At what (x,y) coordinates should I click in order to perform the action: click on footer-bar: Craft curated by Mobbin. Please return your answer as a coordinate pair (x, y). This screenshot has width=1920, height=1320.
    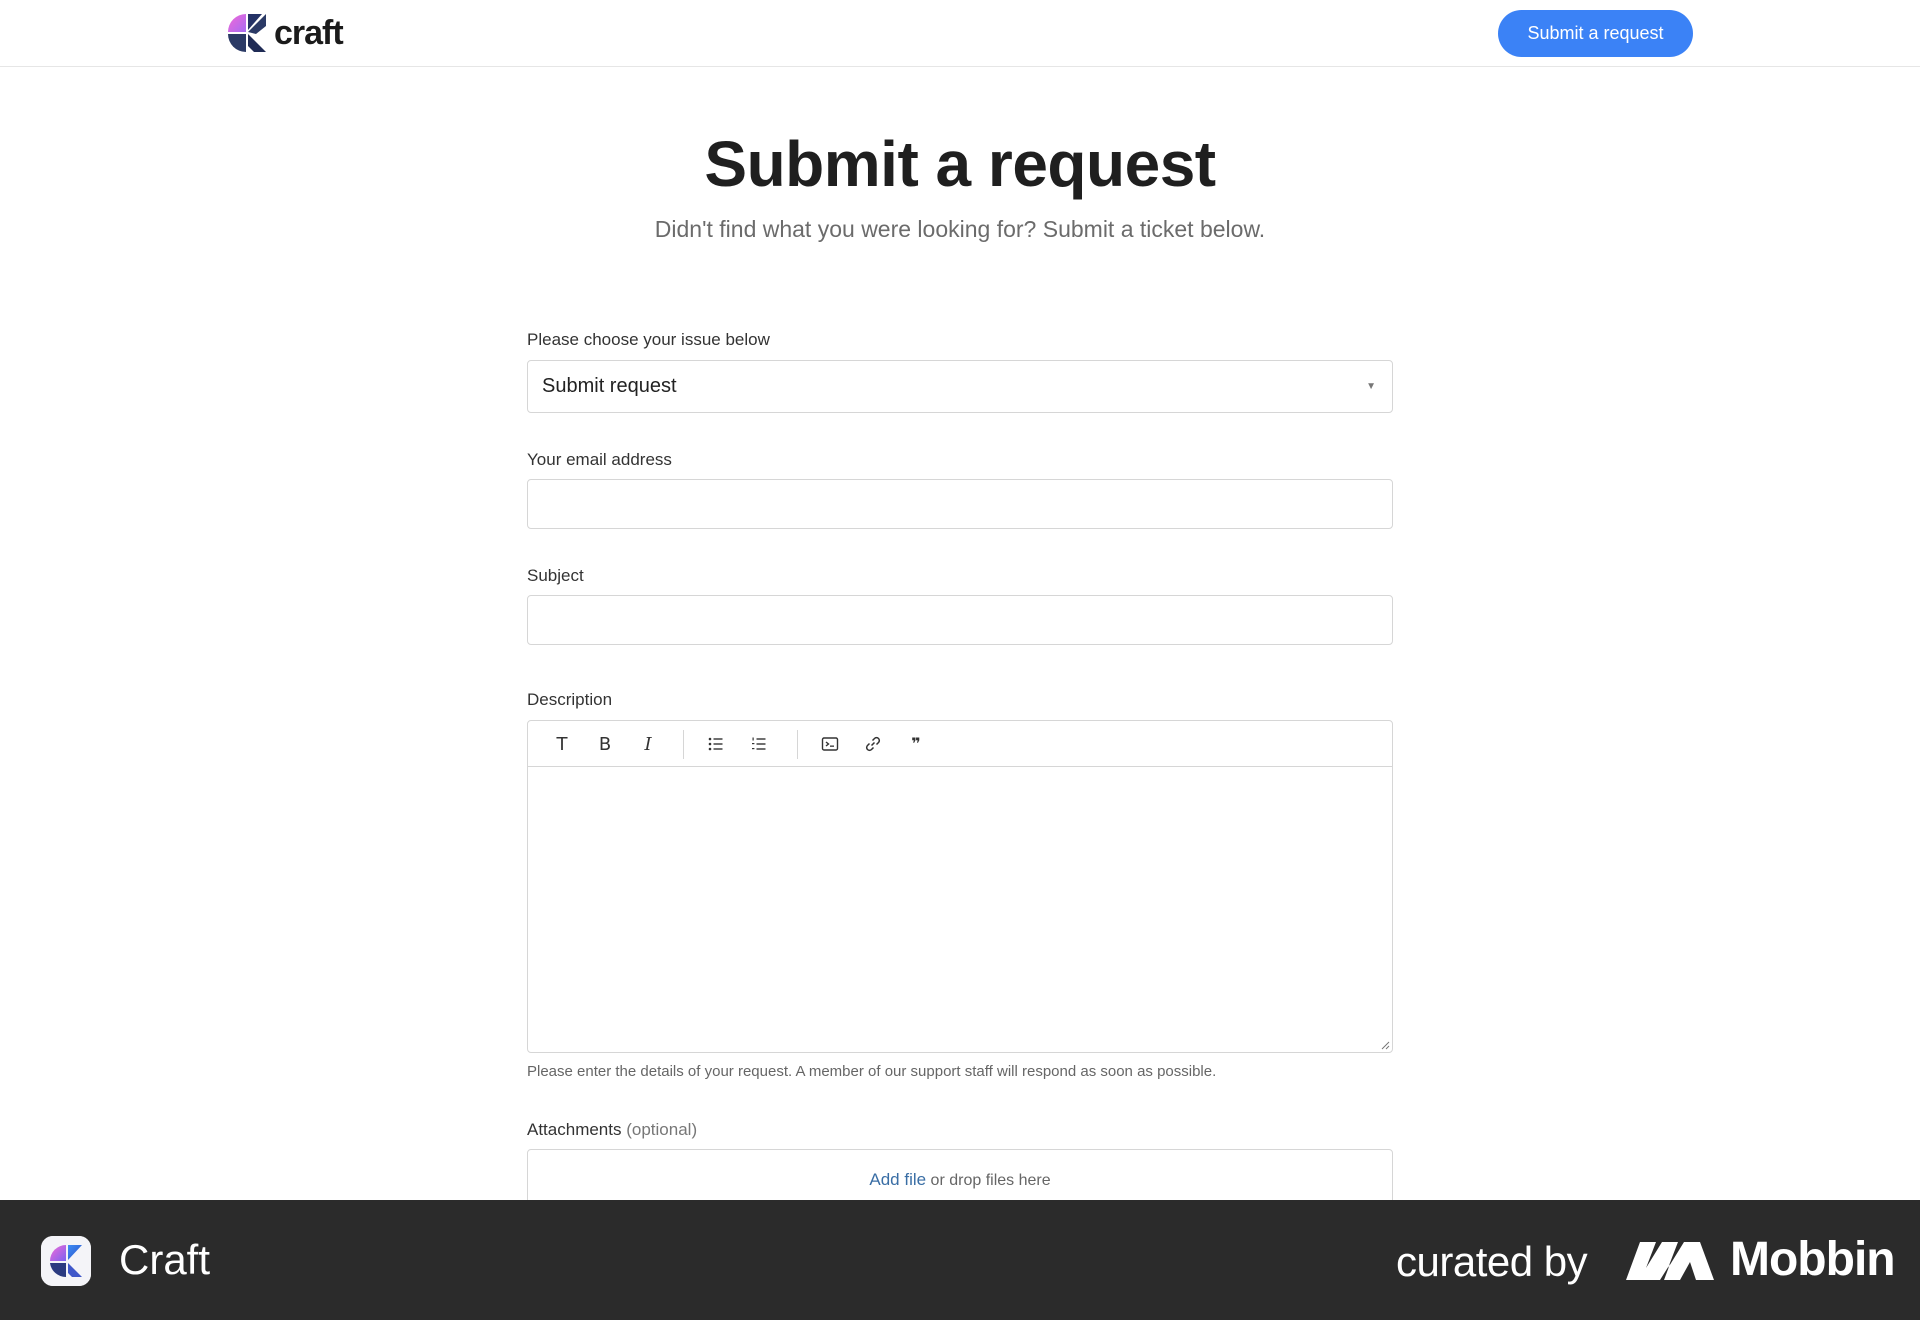
    Looking at the image, I should click on (960, 1260).